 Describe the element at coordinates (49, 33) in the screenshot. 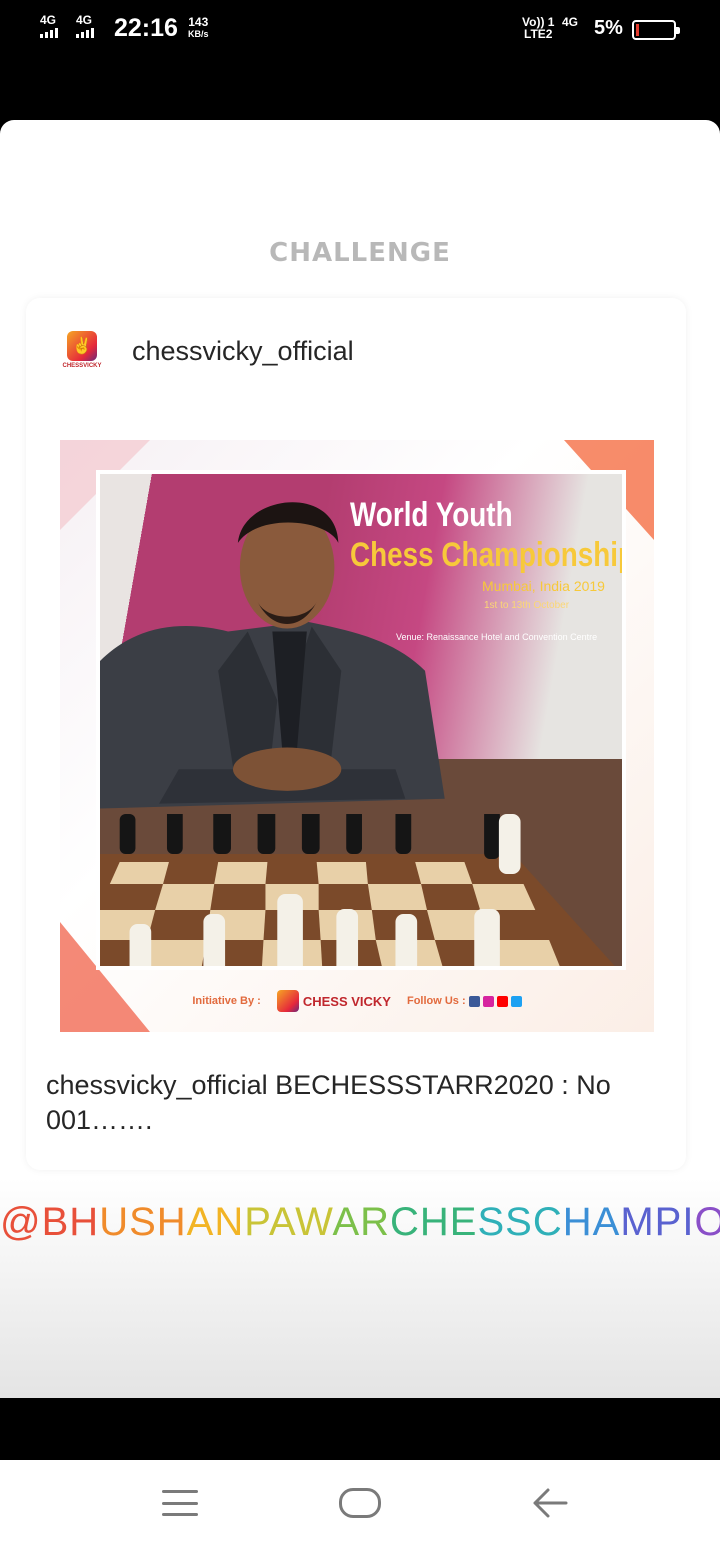

I see `signal-strength-1-icon` at that location.